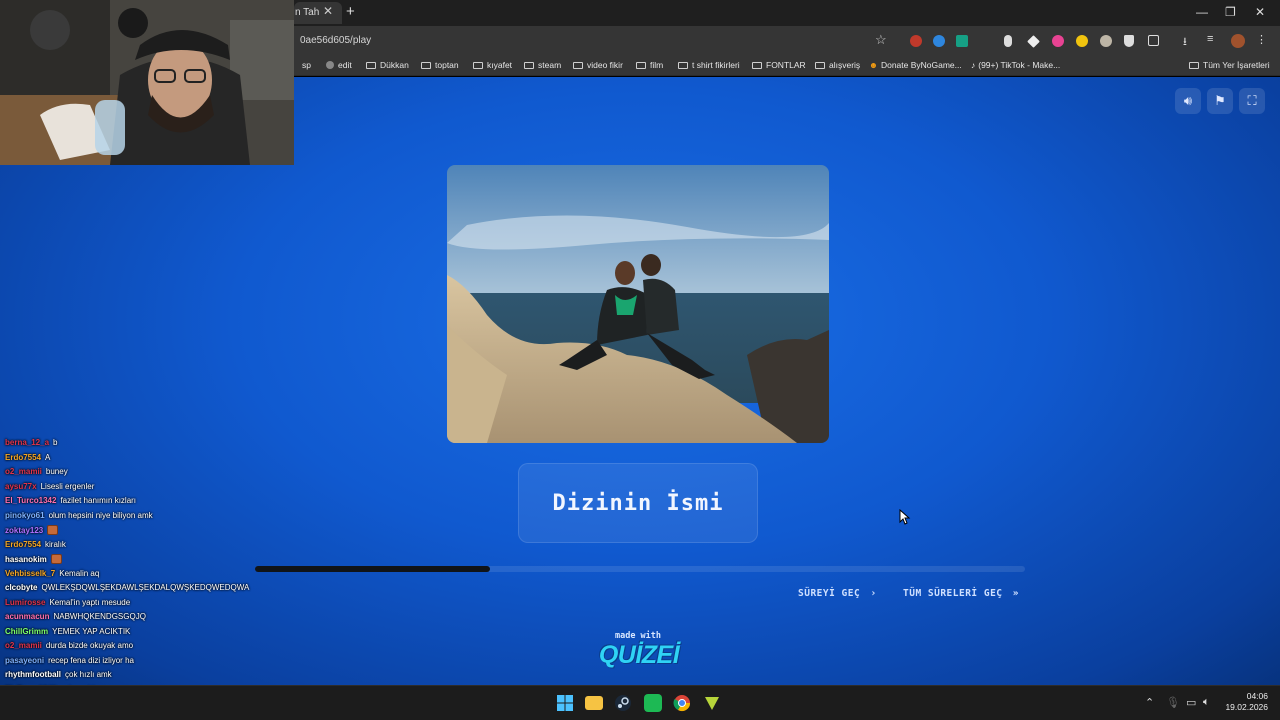 The image size is (1280, 720). Describe the element at coordinates (24, 530) in the screenshot. I see `chat-username: zoktay123` at that location.